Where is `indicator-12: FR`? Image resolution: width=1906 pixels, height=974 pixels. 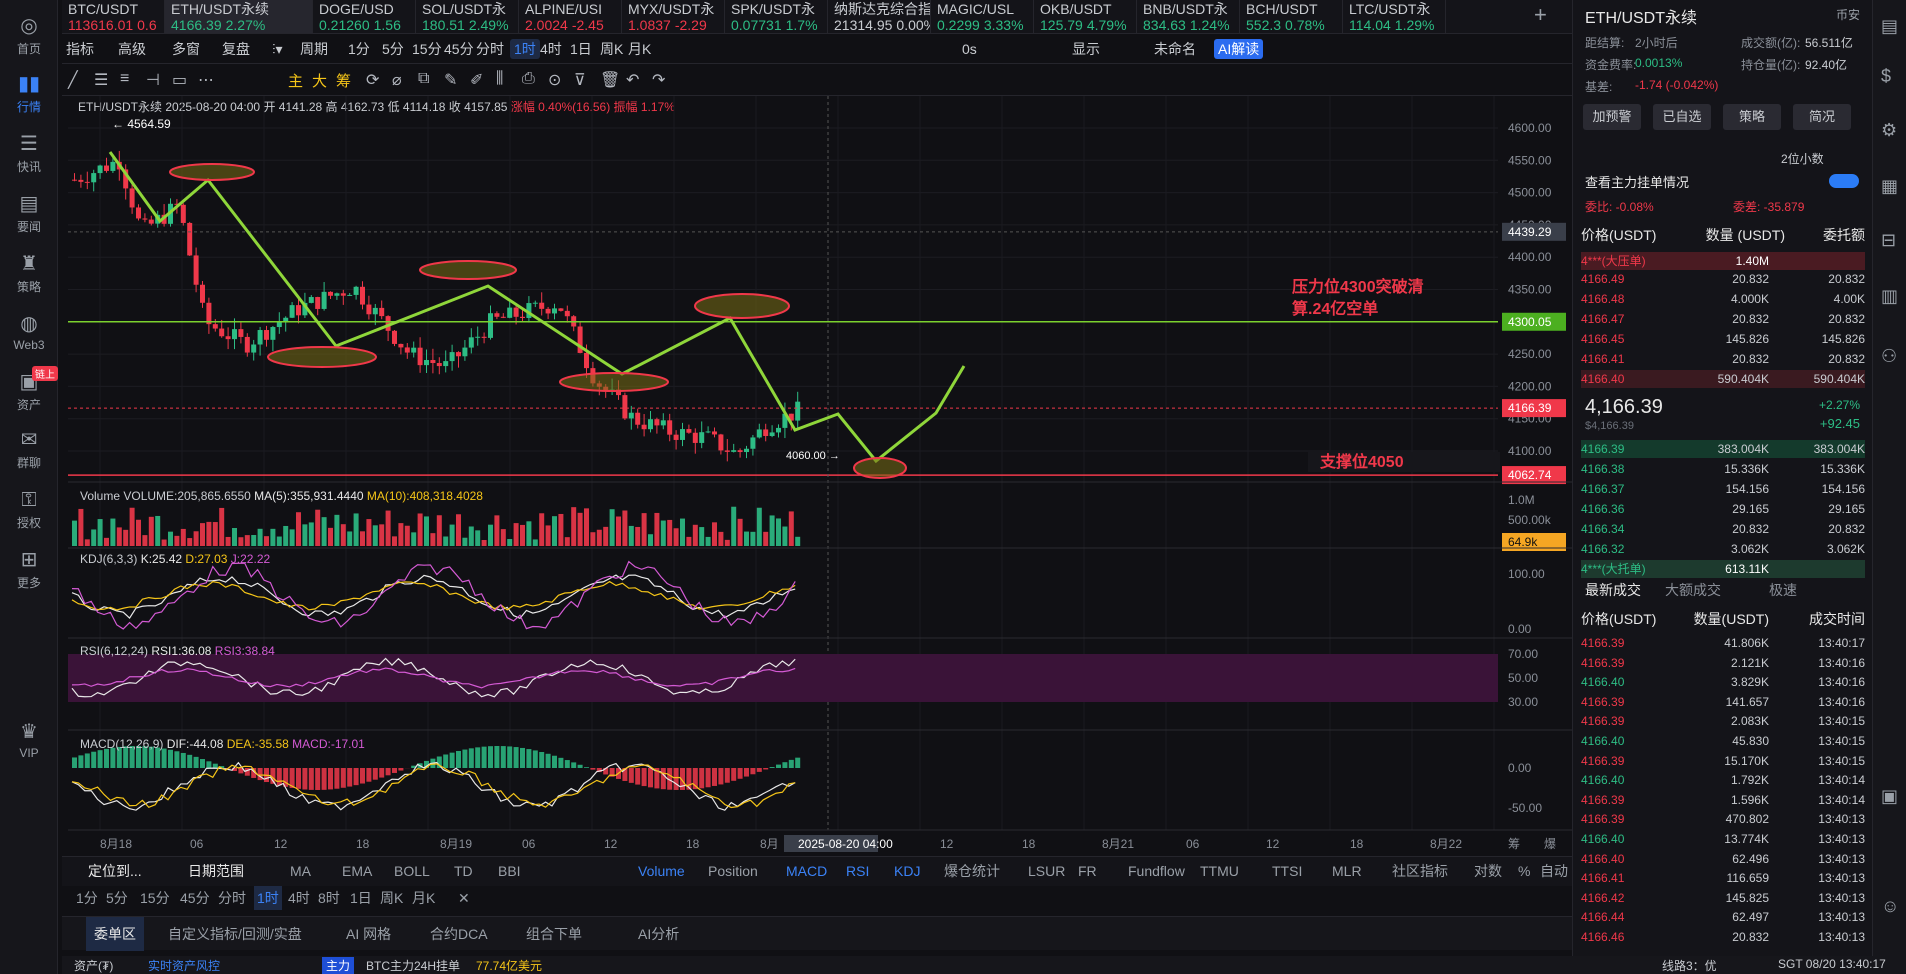 indicator-12: FR is located at coordinates (1087, 871).